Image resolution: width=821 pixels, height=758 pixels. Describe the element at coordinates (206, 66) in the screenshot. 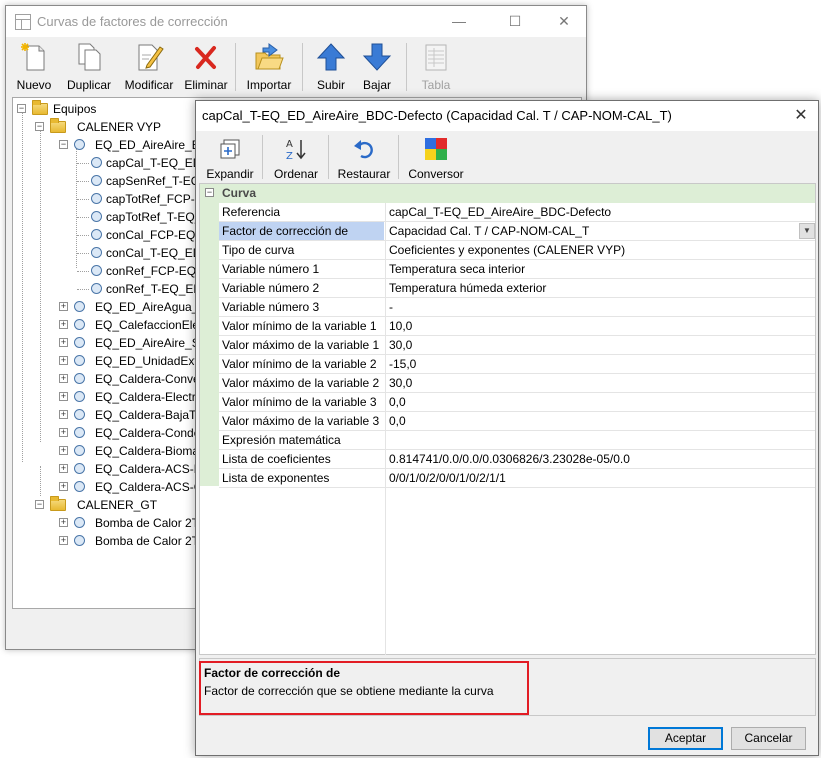

I see `delete-button: Eliminar` at that location.